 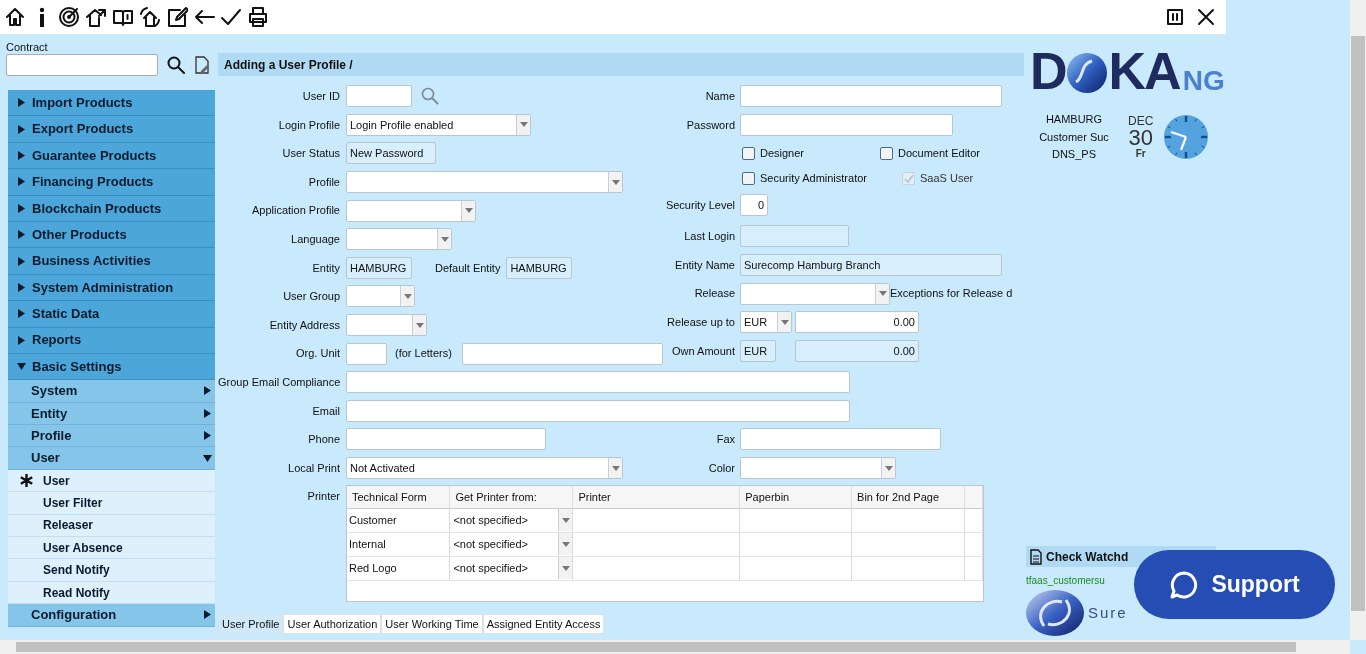 What do you see at coordinates (111, 182) in the screenshot?
I see `menu-item: Financing Products` at bounding box center [111, 182].